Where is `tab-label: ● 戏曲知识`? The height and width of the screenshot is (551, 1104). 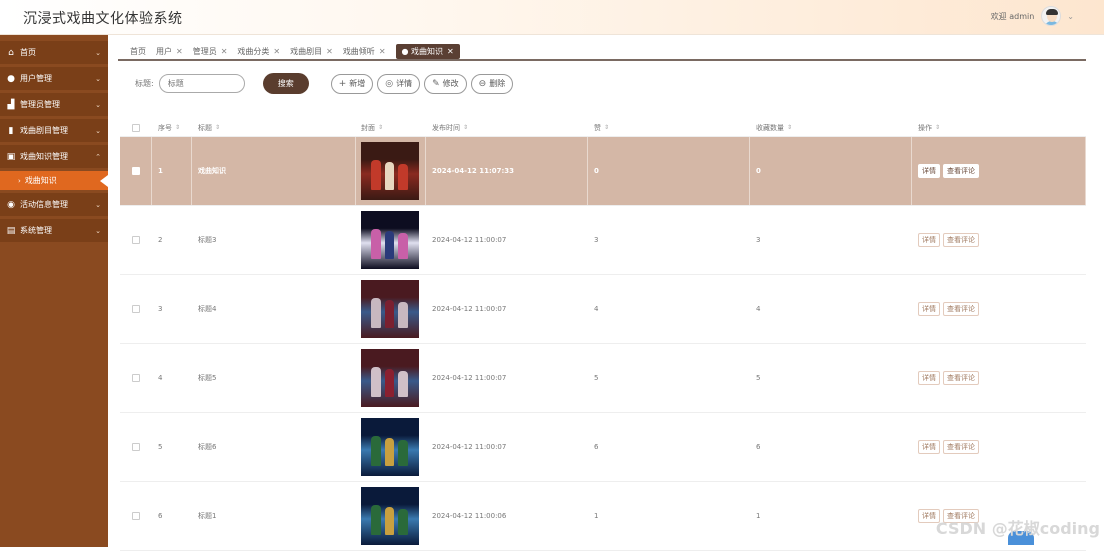
tab-label: ● 戏曲知识 is located at coordinates (423, 51).